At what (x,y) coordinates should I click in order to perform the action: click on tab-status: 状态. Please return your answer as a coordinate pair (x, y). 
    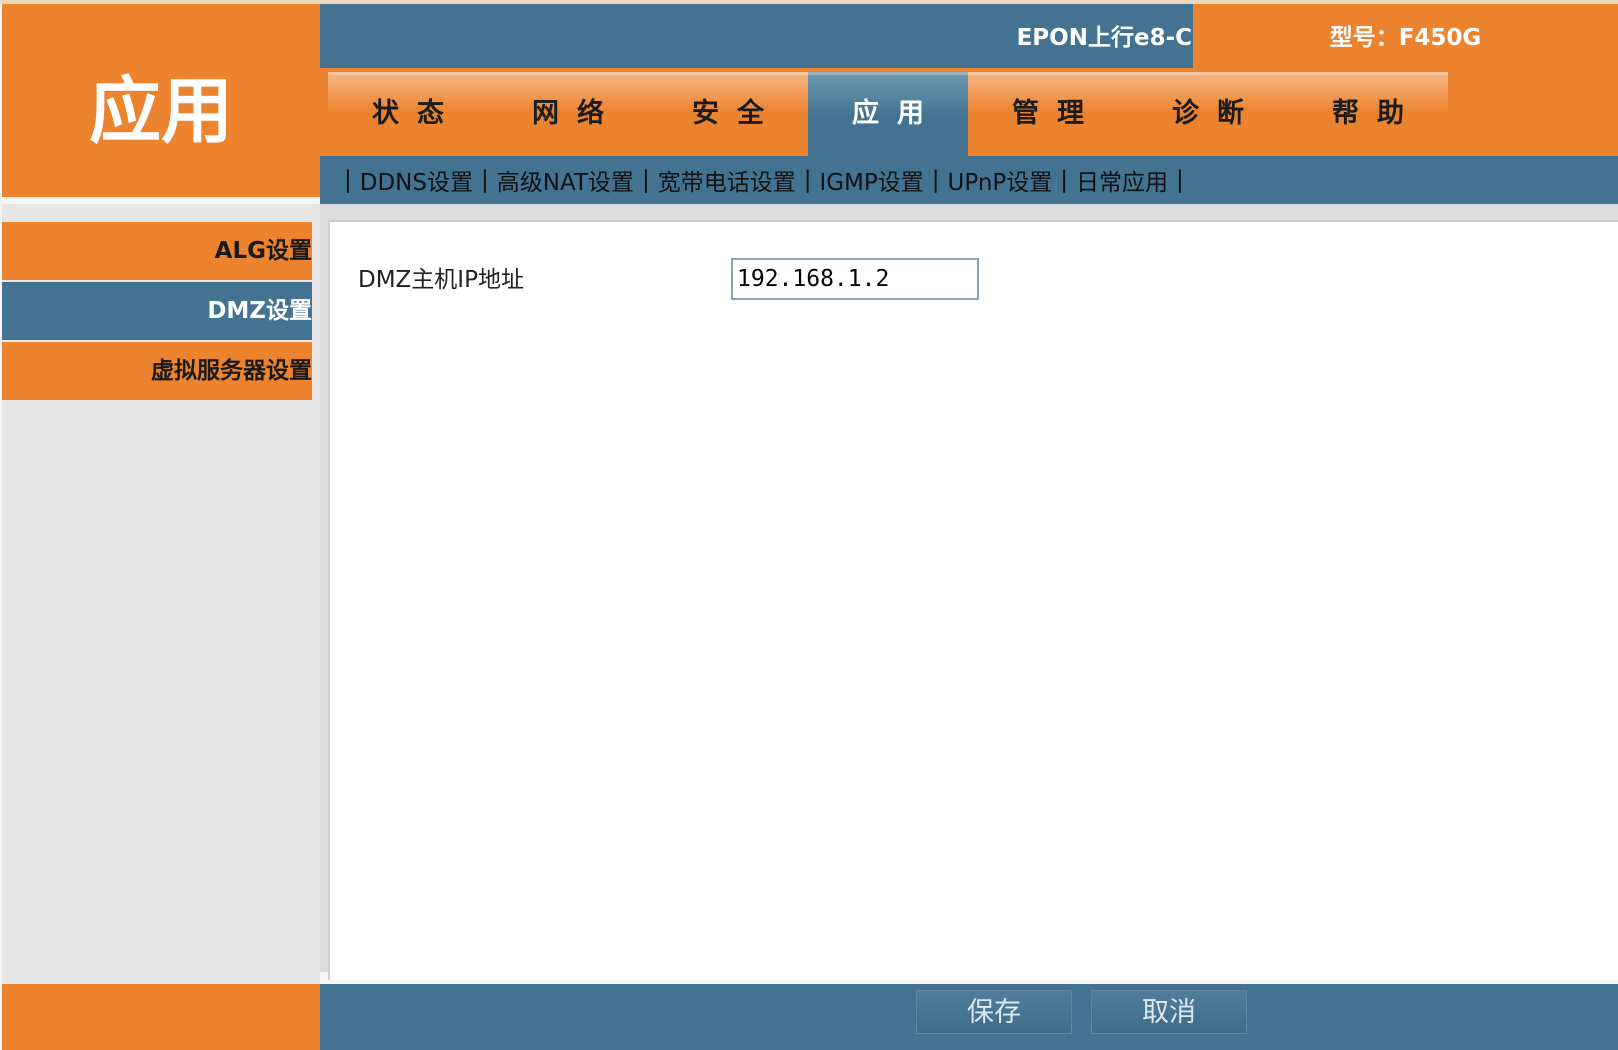
    Looking at the image, I should click on (408, 114).